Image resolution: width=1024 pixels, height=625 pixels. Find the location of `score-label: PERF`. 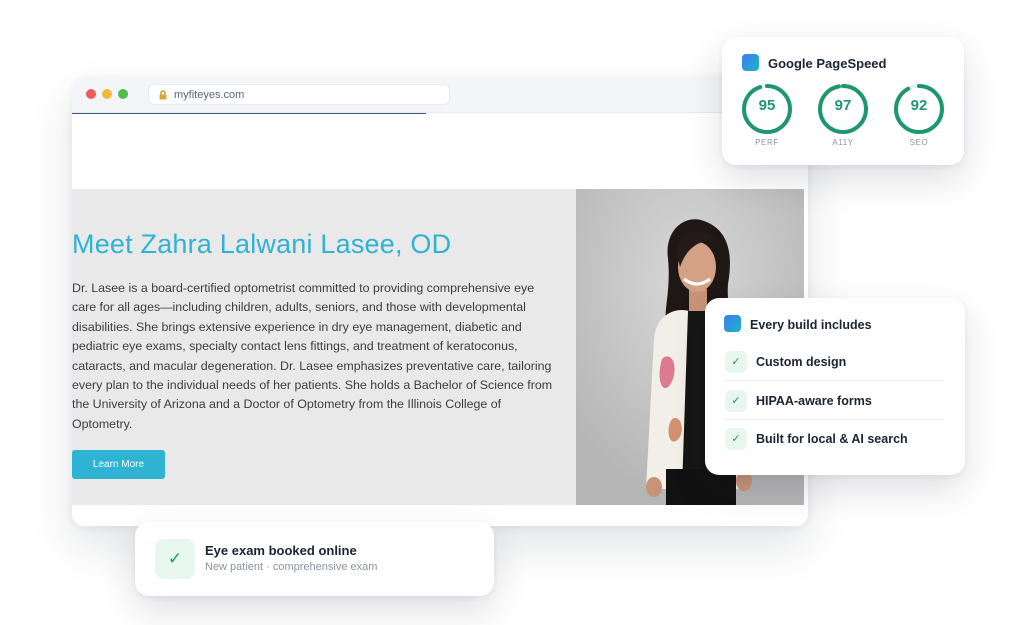

score-label: PERF is located at coordinates (767, 142).